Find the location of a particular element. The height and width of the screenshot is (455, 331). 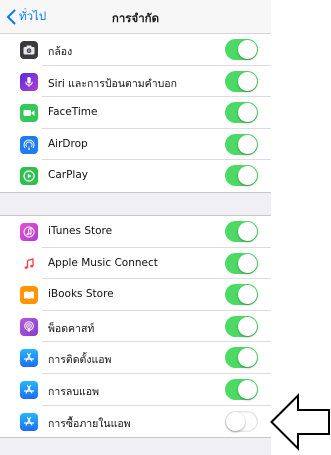

row-label: FaceTime is located at coordinates (73, 112).